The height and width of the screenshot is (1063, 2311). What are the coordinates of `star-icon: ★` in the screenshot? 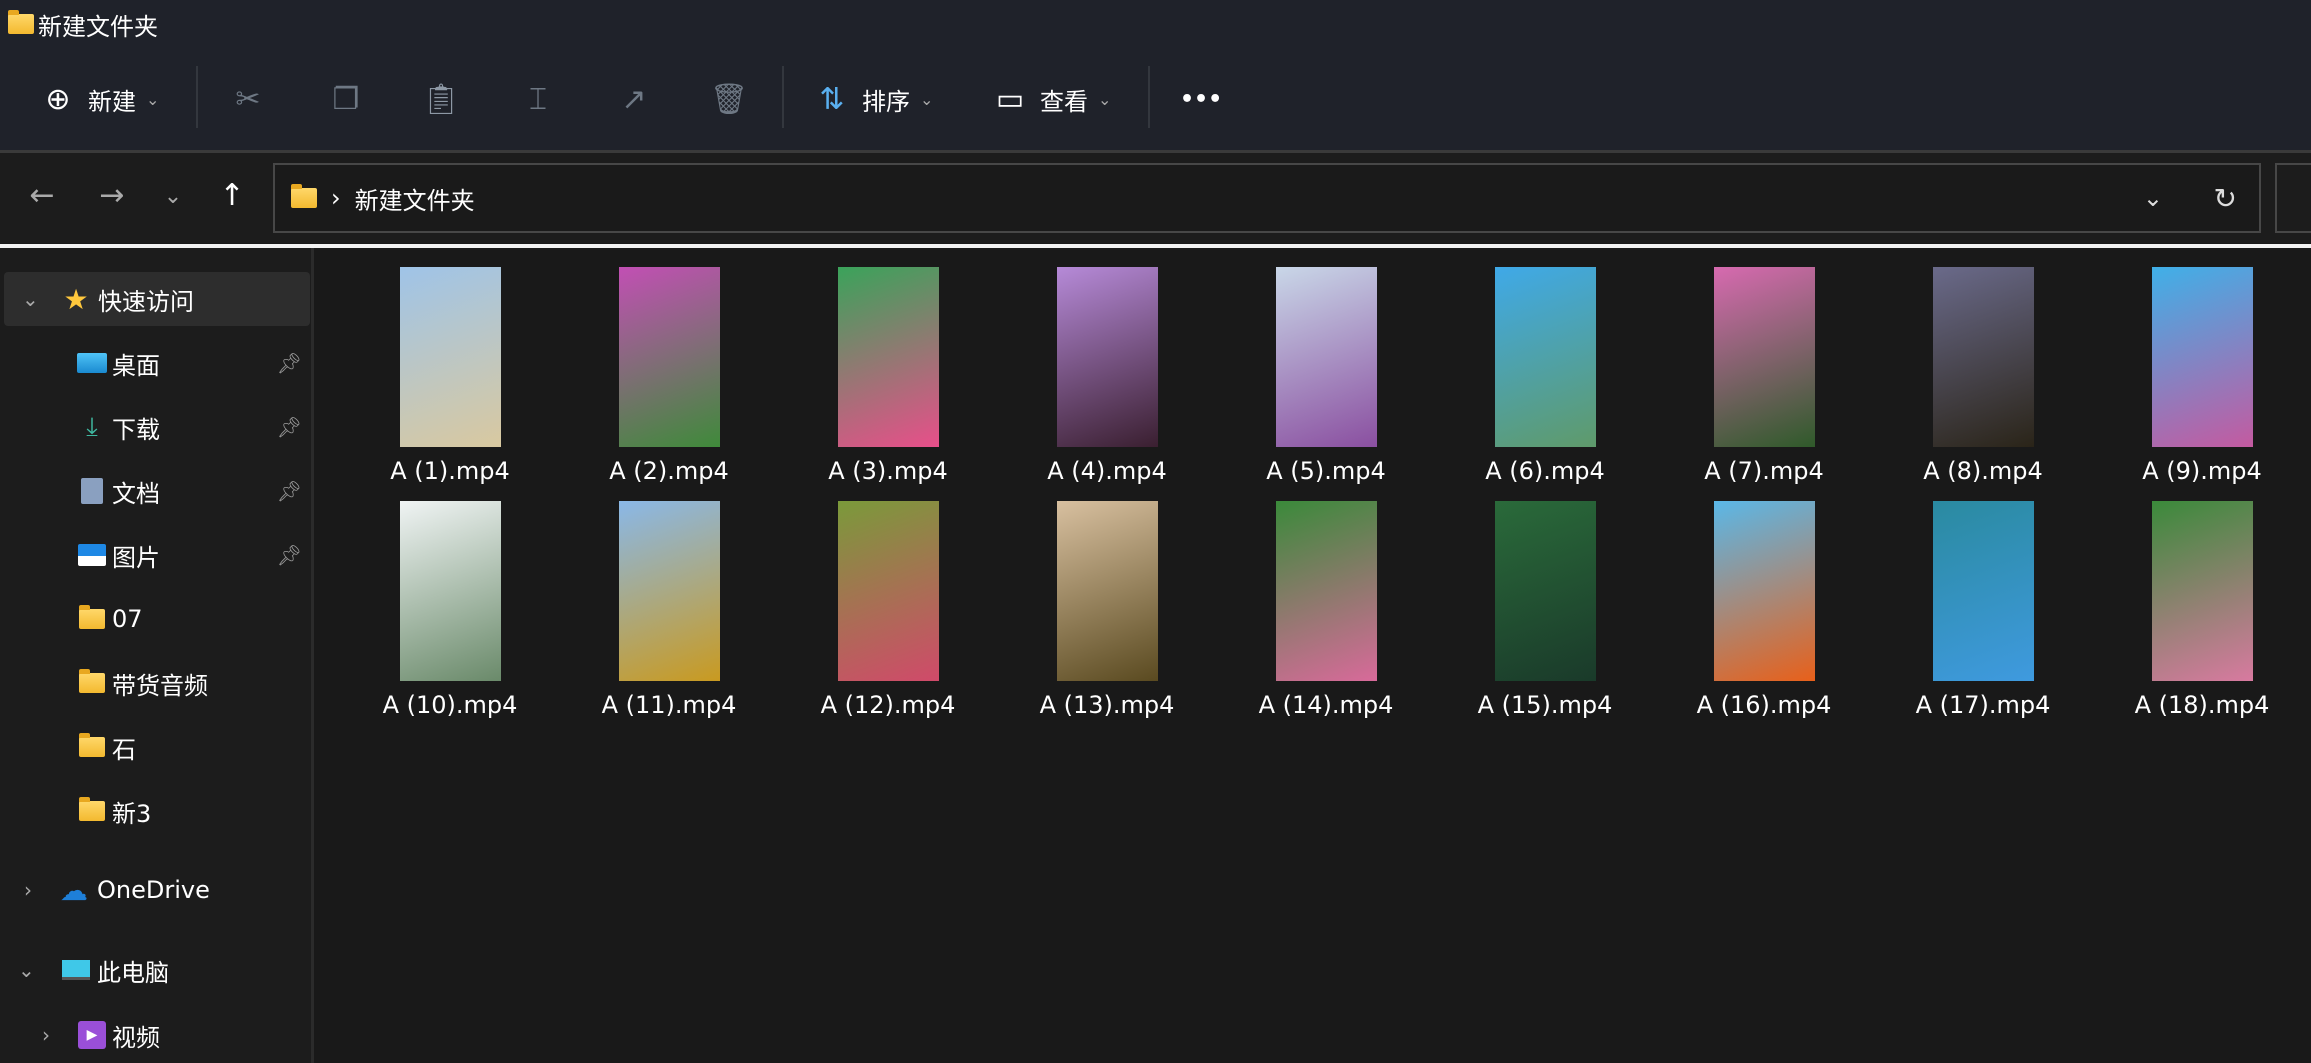 It's located at (76, 299).